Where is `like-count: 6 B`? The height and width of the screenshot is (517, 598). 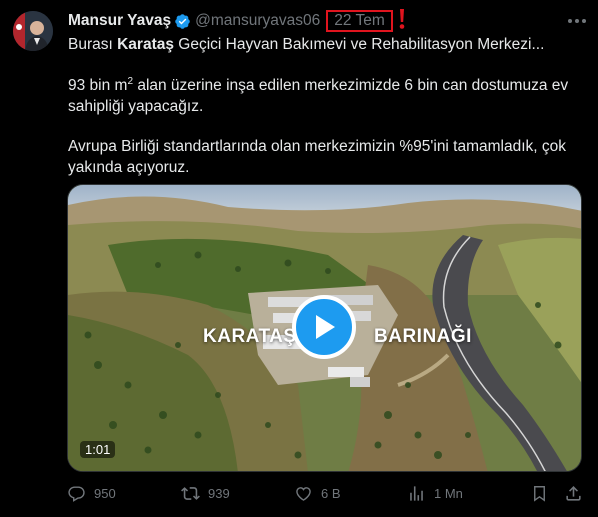
like-count: 6 B is located at coordinates (331, 493).